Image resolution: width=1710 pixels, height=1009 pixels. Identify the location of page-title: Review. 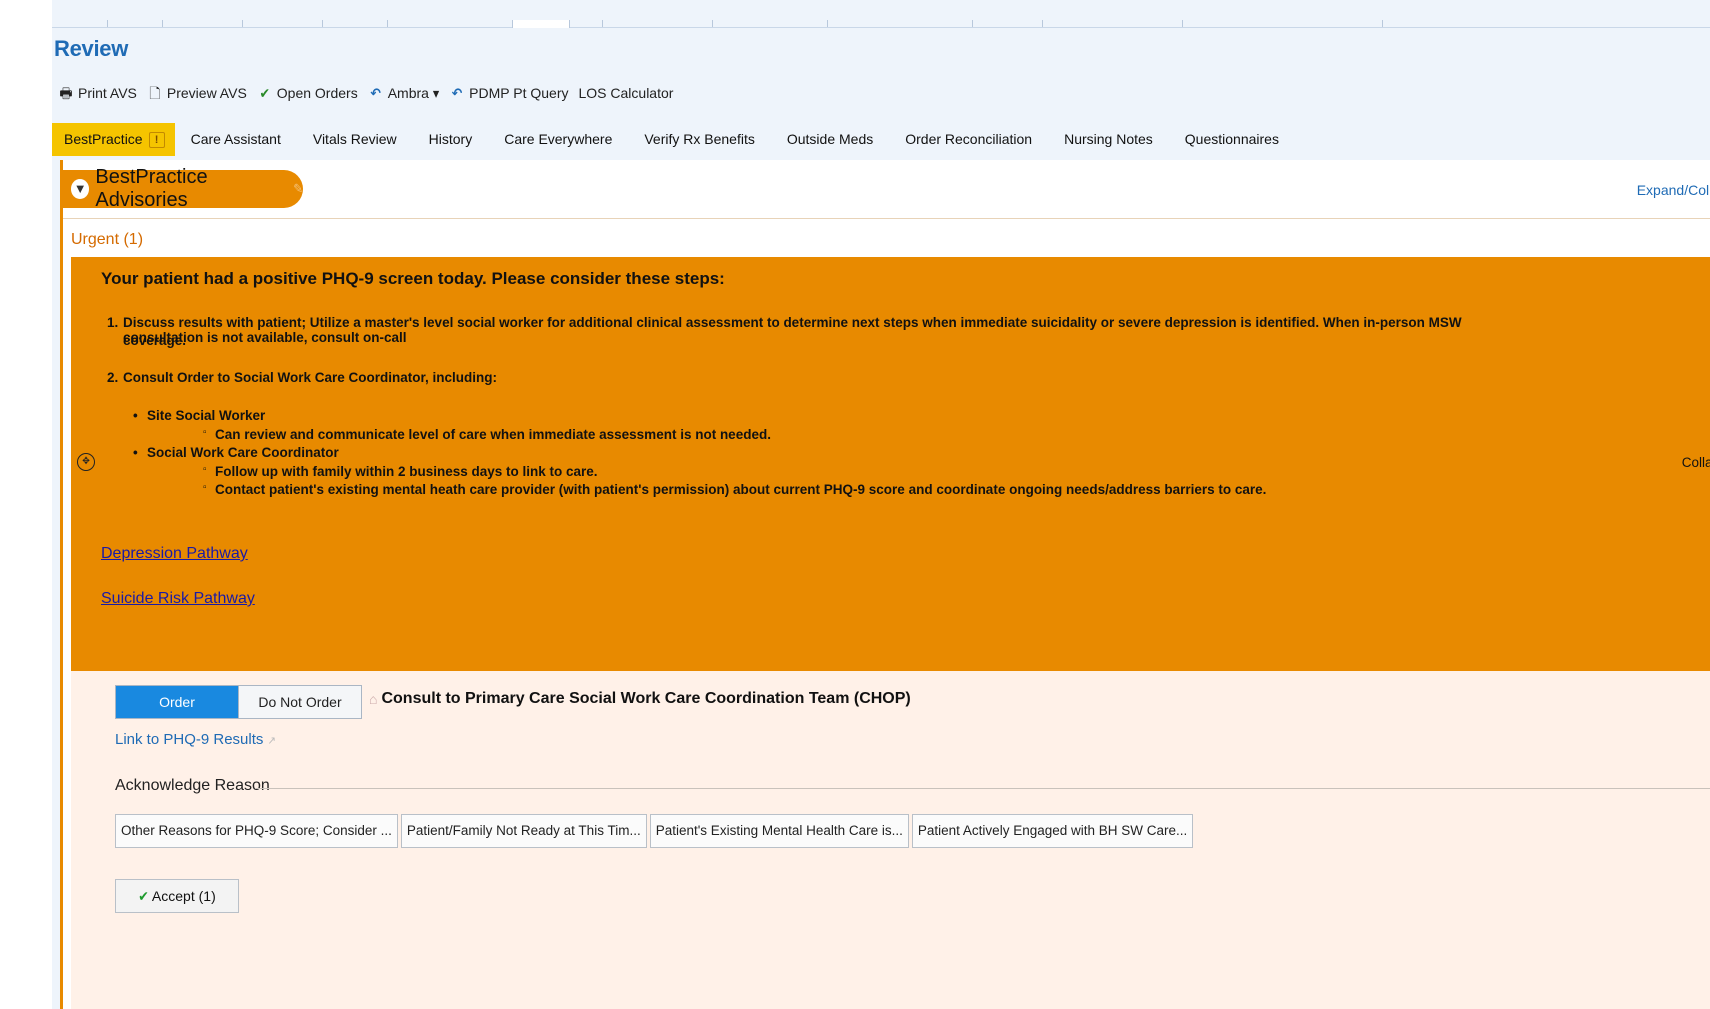
(91, 48).